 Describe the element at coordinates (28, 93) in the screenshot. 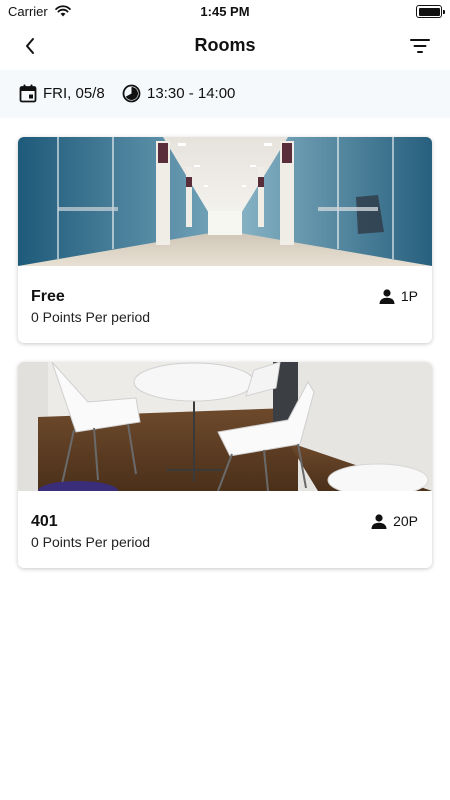

I see `calendar-icon` at that location.